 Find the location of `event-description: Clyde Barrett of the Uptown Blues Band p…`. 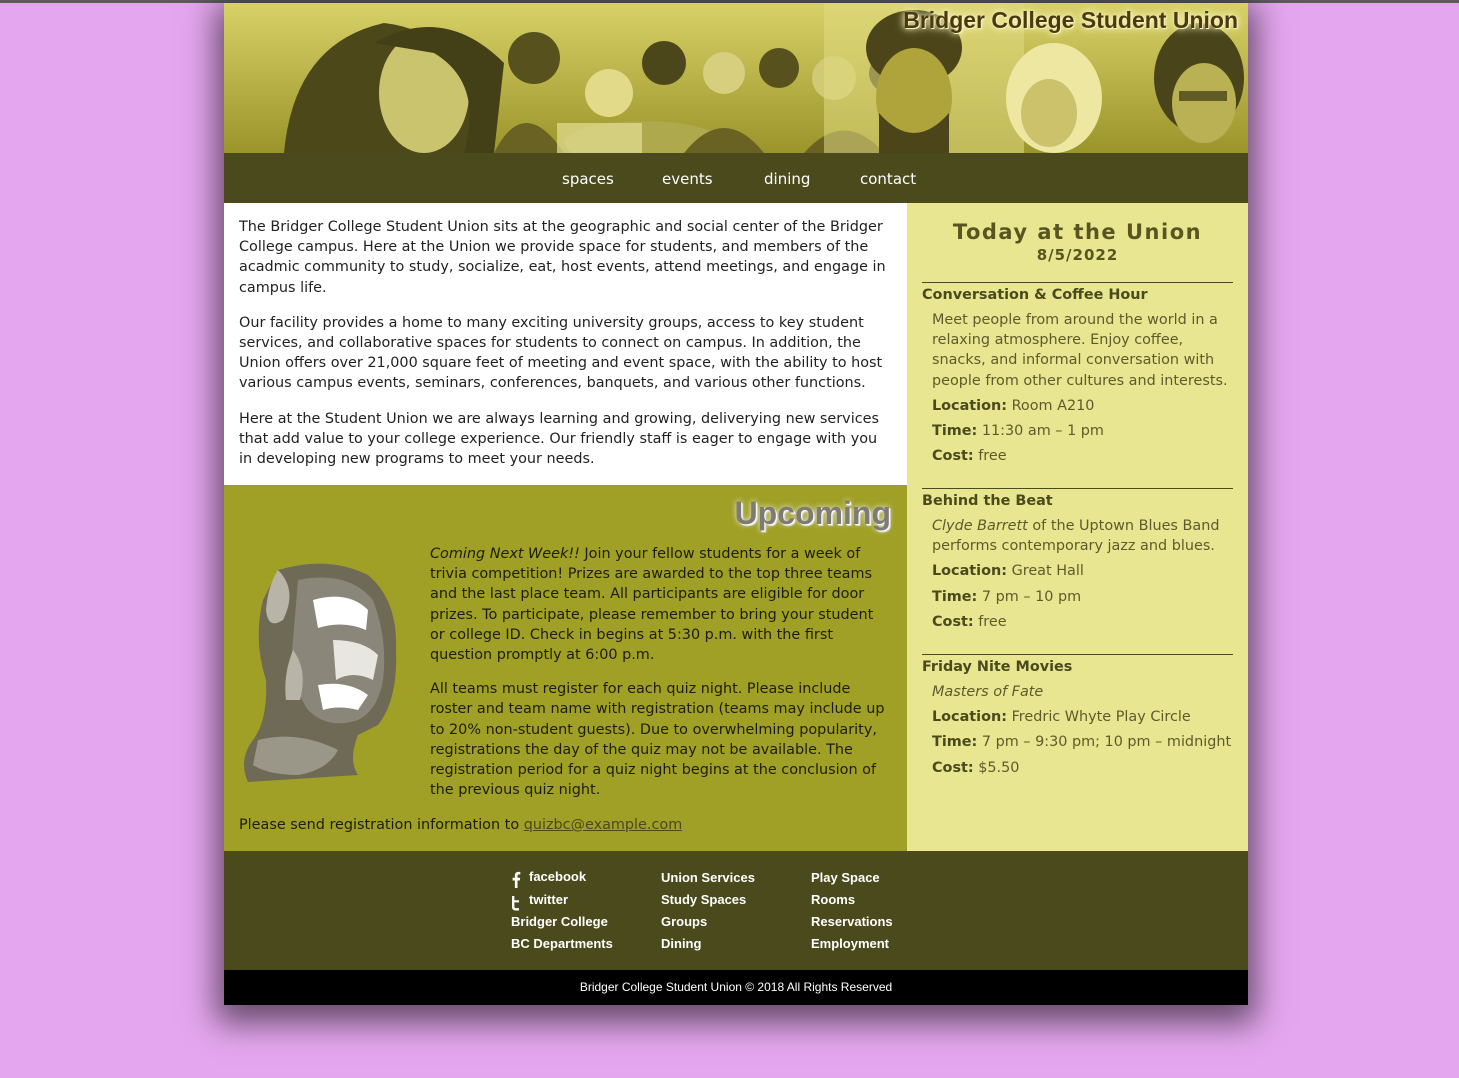

event-description: Clyde Barrett of the Uptown Blues Band p… is located at coordinates (1082, 536).